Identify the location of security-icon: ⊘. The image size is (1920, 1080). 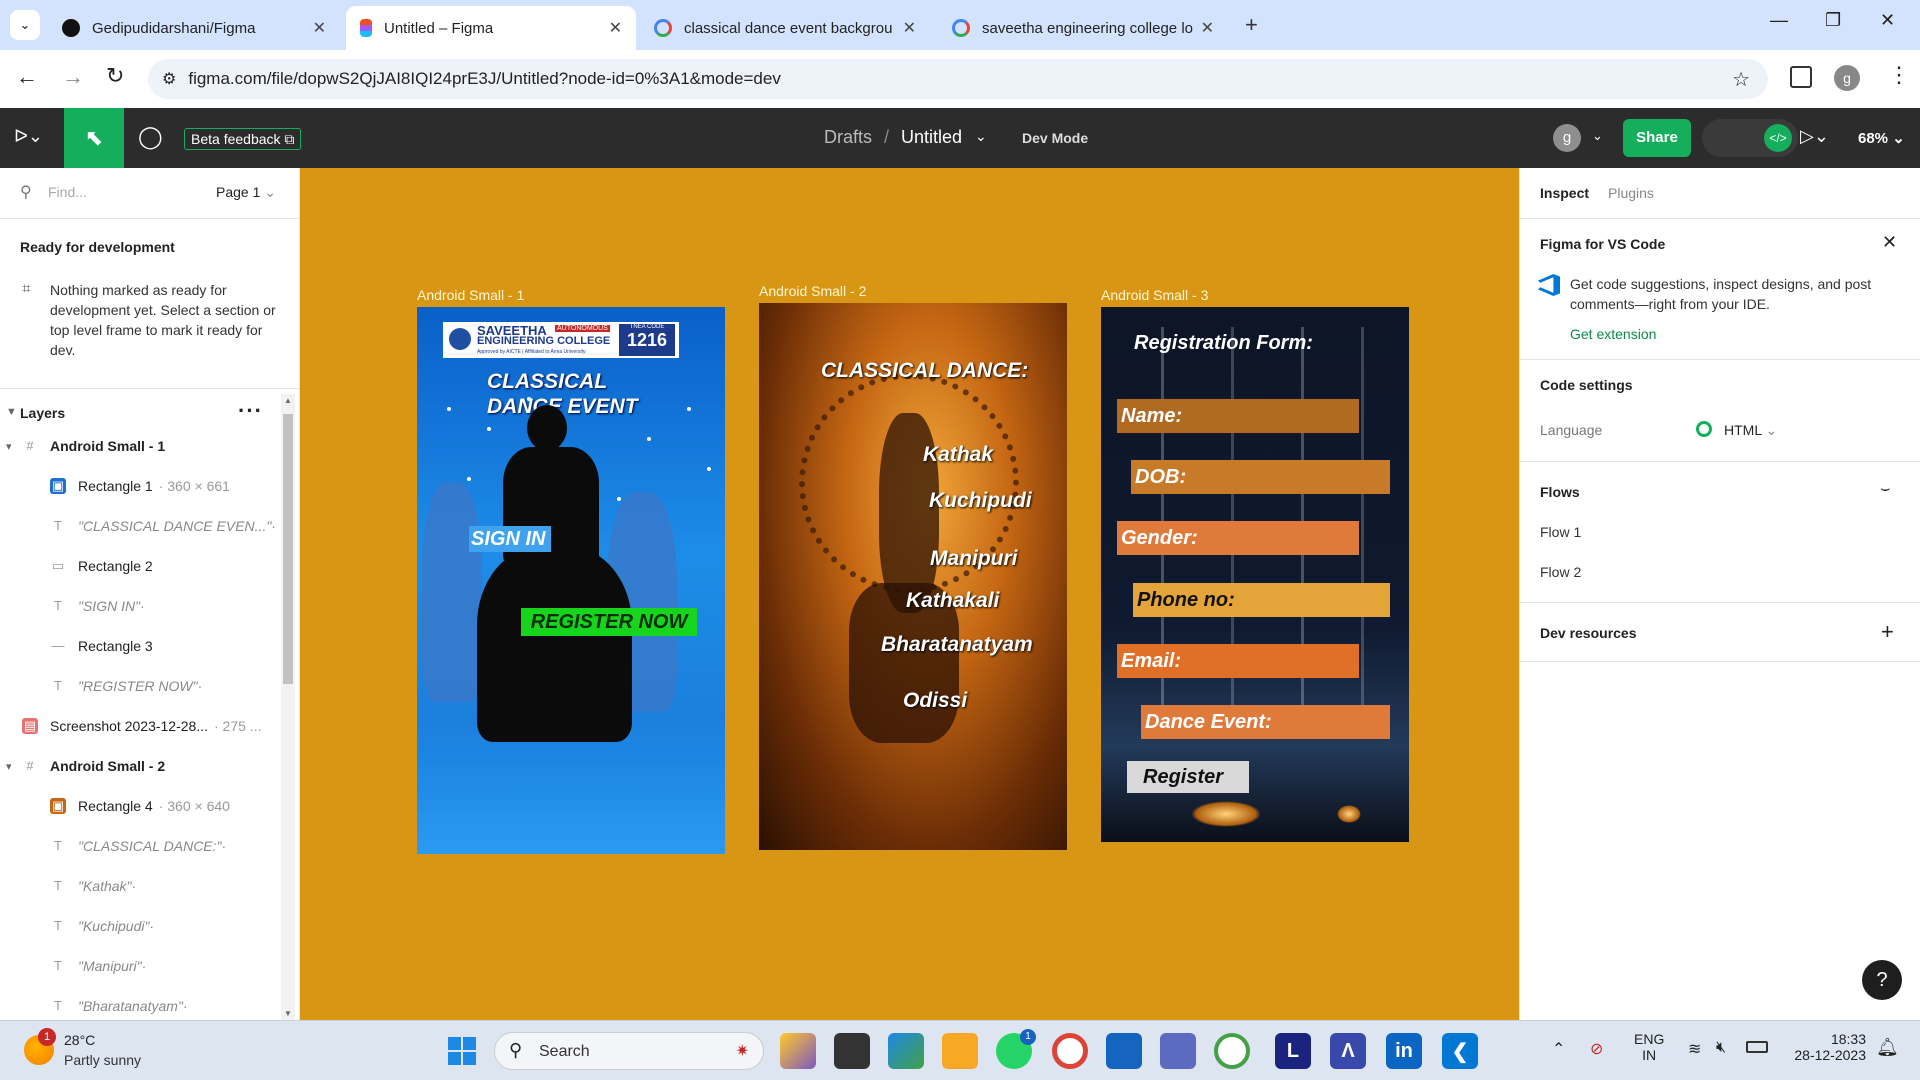
(1596, 1049).